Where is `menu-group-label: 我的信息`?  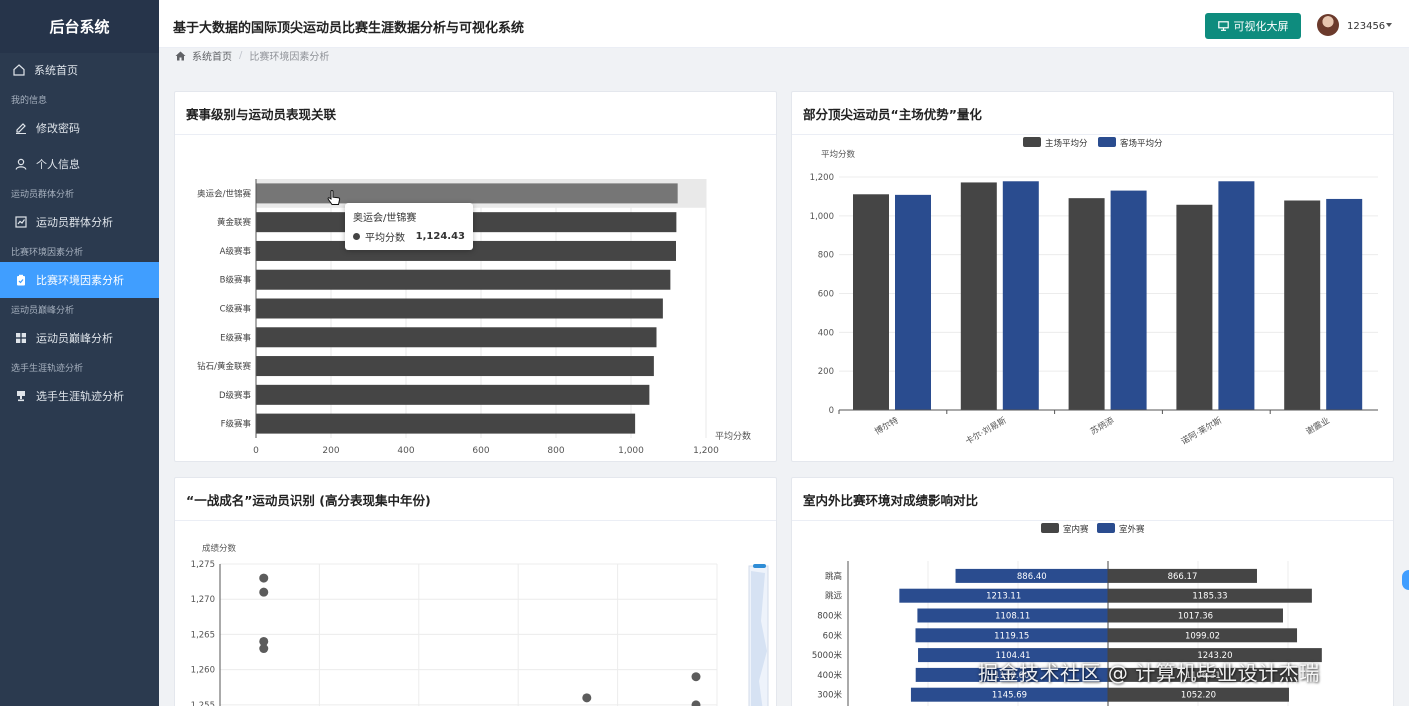
menu-group-label: 我的信息 is located at coordinates (29, 100).